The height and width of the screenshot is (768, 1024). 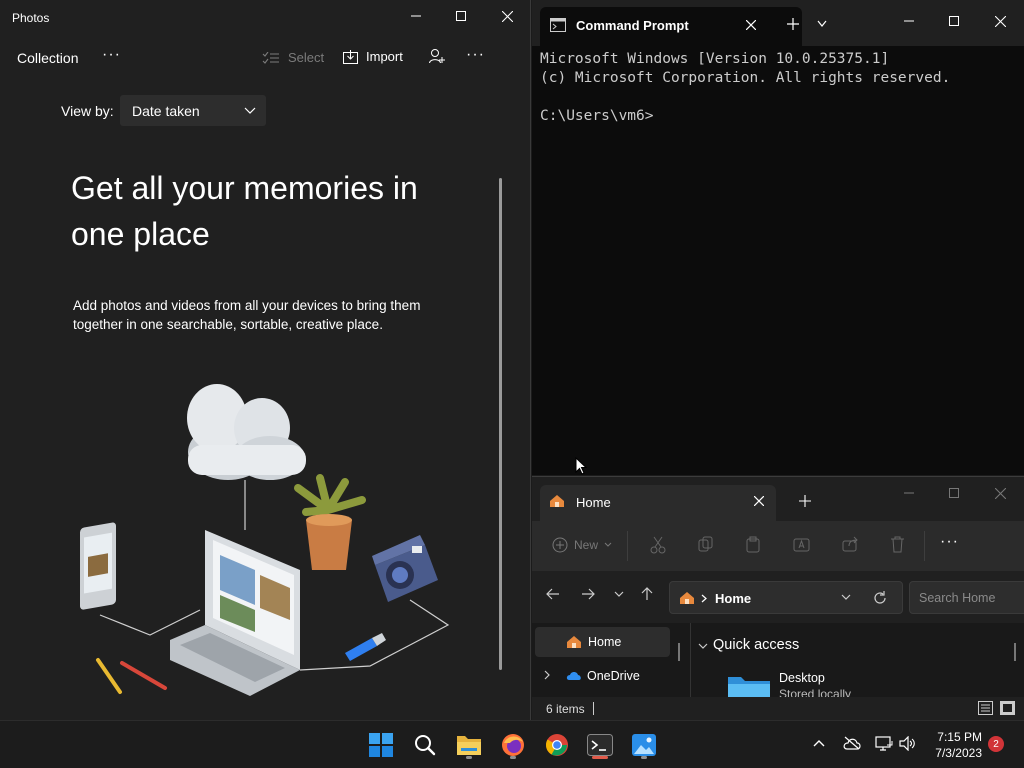 I want to click on taskbar-firefox, so click(x=513, y=745).